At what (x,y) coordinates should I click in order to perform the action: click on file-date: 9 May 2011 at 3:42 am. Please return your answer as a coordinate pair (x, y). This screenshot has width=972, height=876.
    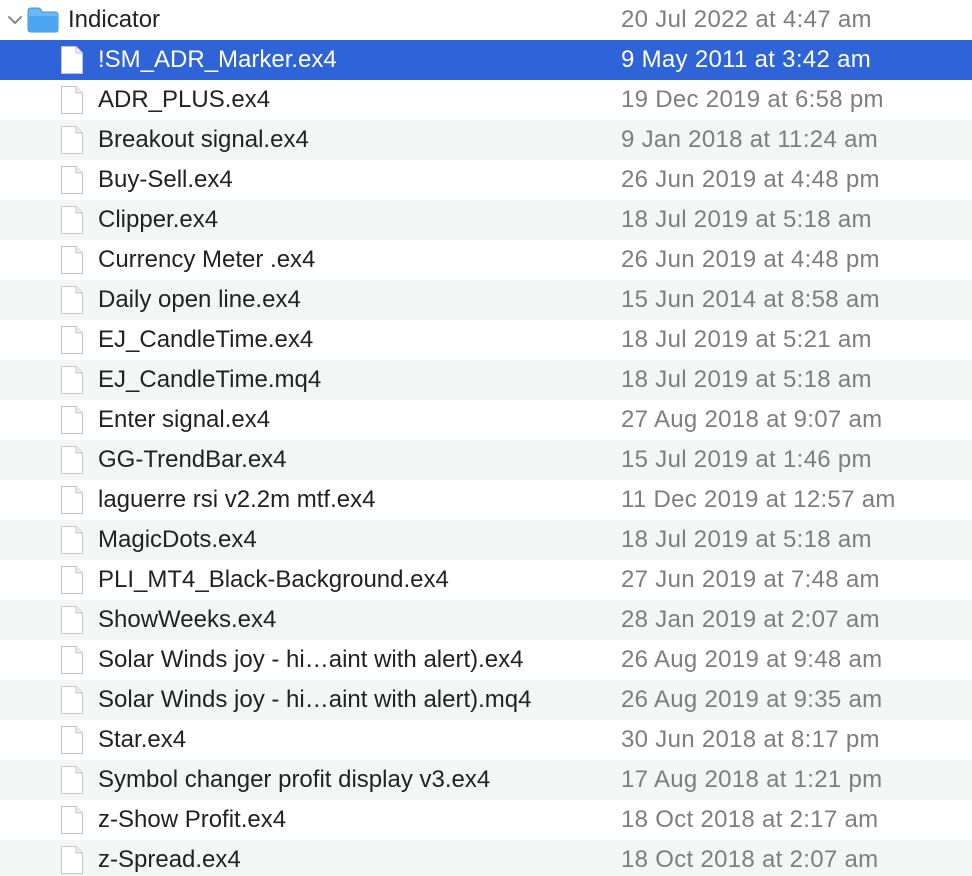
    Looking at the image, I should click on (746, 59).